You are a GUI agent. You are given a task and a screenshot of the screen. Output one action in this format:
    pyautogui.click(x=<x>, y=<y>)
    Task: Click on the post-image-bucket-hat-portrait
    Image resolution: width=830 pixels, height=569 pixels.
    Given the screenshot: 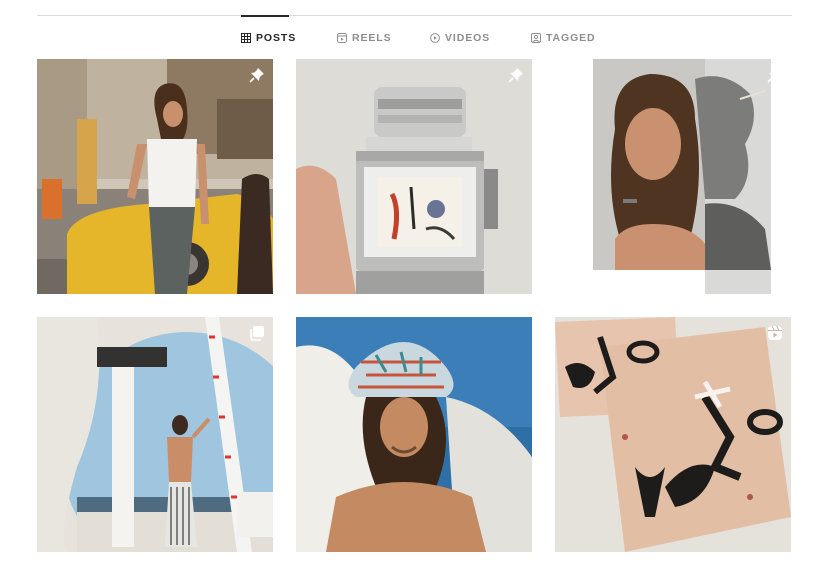 What is the action you would take?
    pyautogui.click(x=414, y=434)
    